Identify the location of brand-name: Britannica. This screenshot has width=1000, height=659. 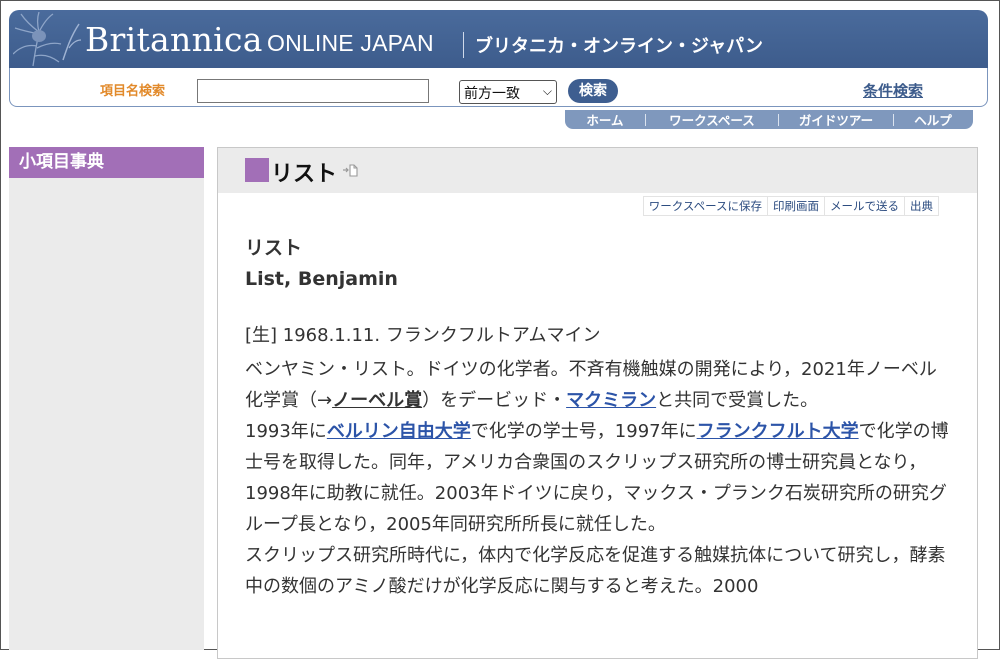
(174, 39).